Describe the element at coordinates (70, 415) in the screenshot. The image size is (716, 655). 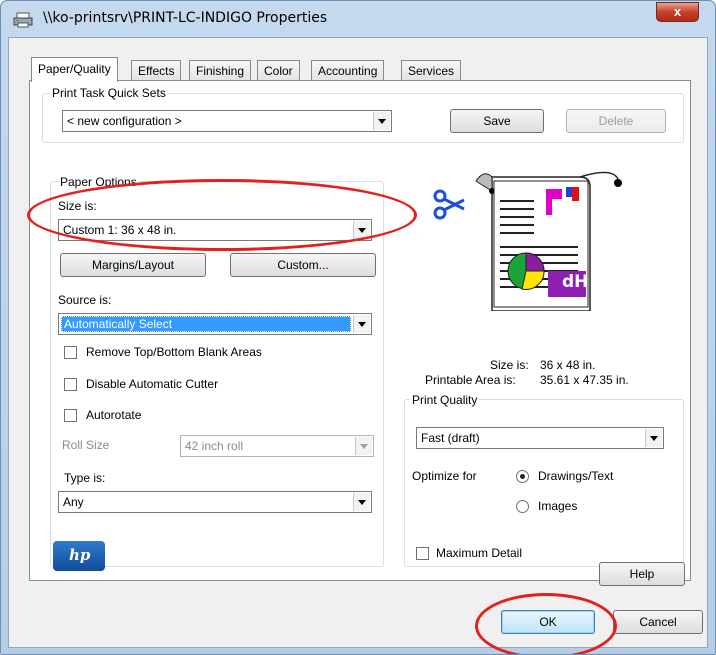
I see `autorotate-checkbox` at that location.